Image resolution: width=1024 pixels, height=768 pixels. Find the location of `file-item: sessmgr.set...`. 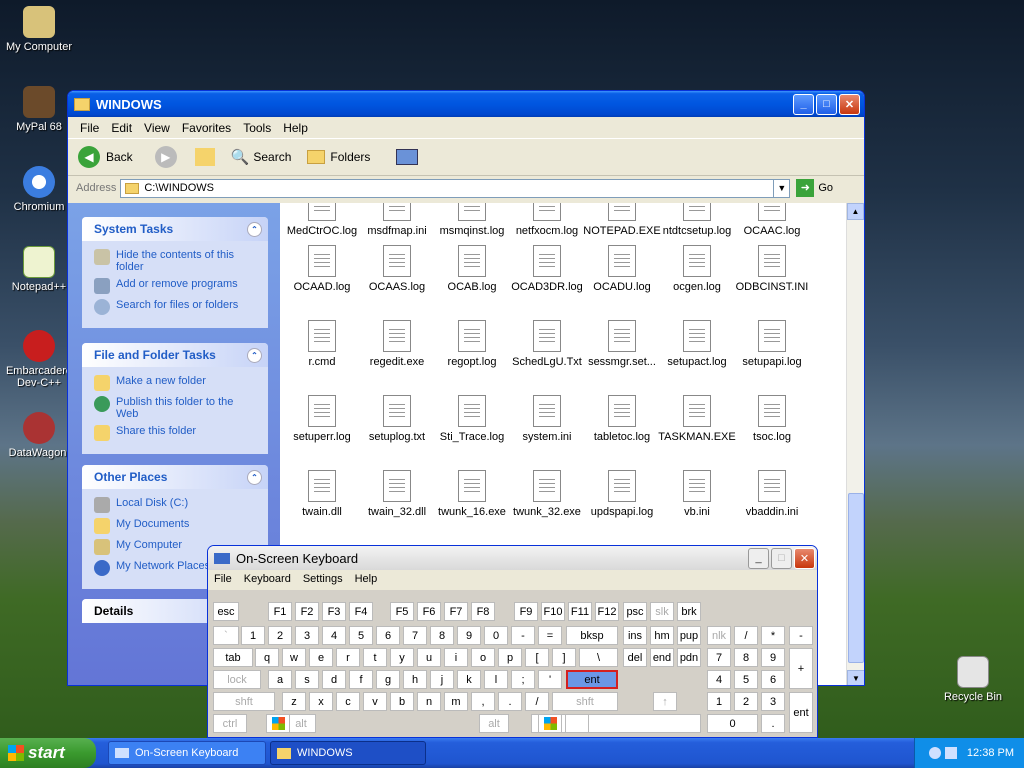

file-item: sessmgr.set... is located at coordinates (622, 344).